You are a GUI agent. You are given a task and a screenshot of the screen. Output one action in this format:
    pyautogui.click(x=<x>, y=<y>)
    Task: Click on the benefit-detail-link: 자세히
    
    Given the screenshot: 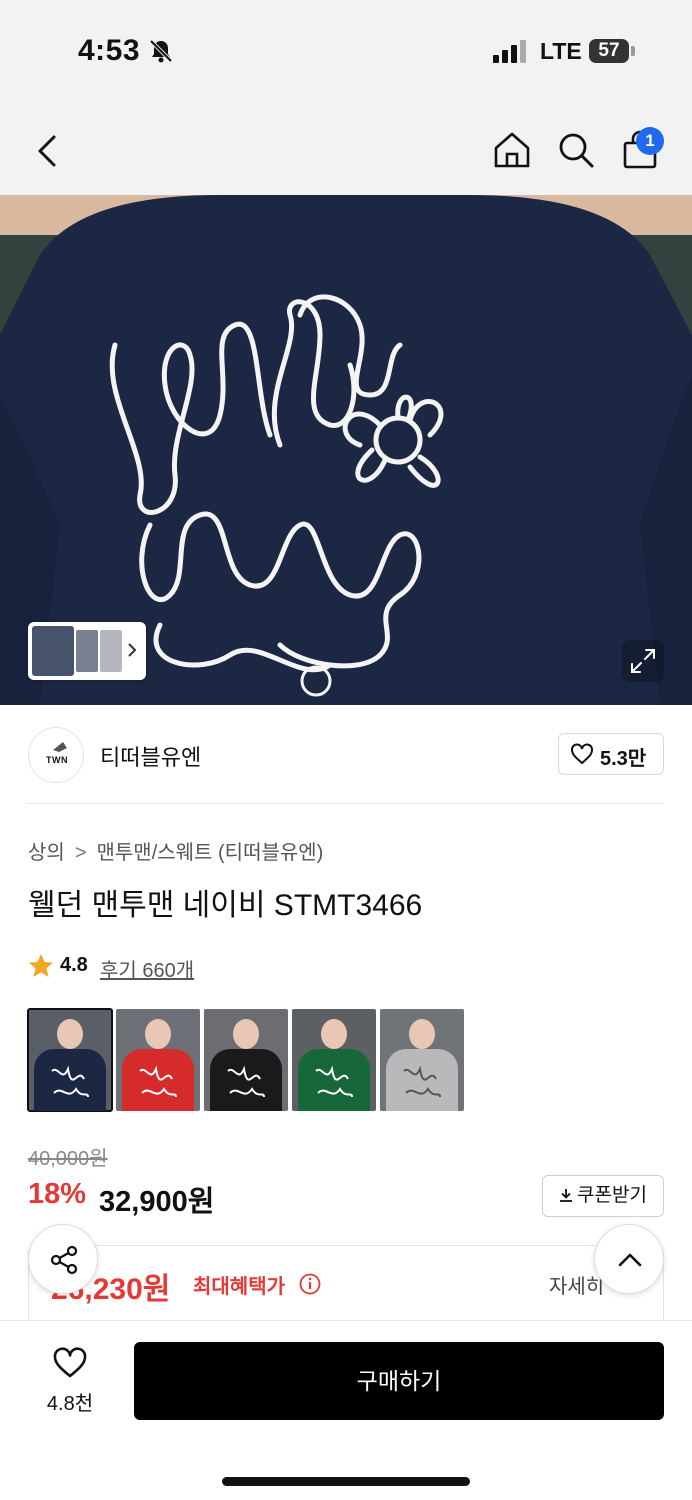 What is the action you would take?
    pyautogui.click(x=576, y=1284)
    